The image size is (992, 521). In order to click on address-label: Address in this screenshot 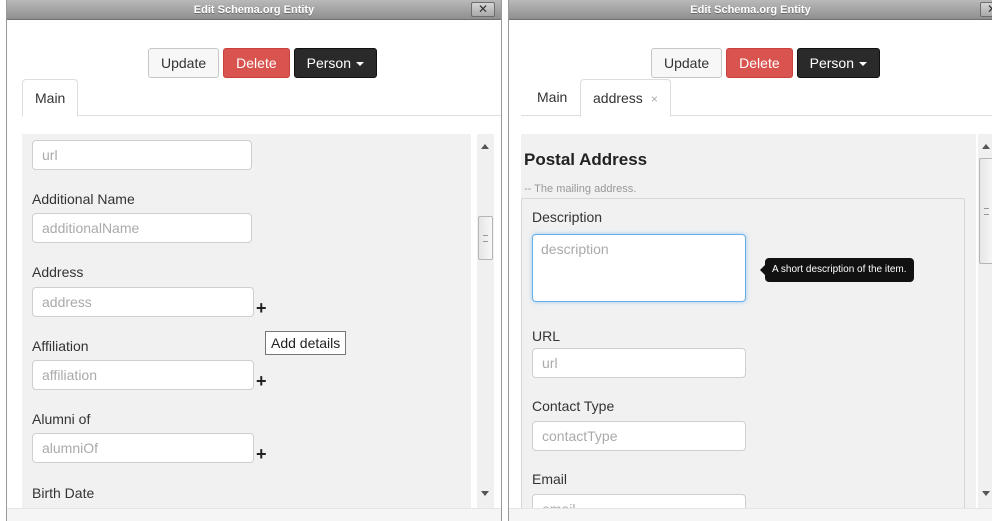, I will do `click(58, 272)`.